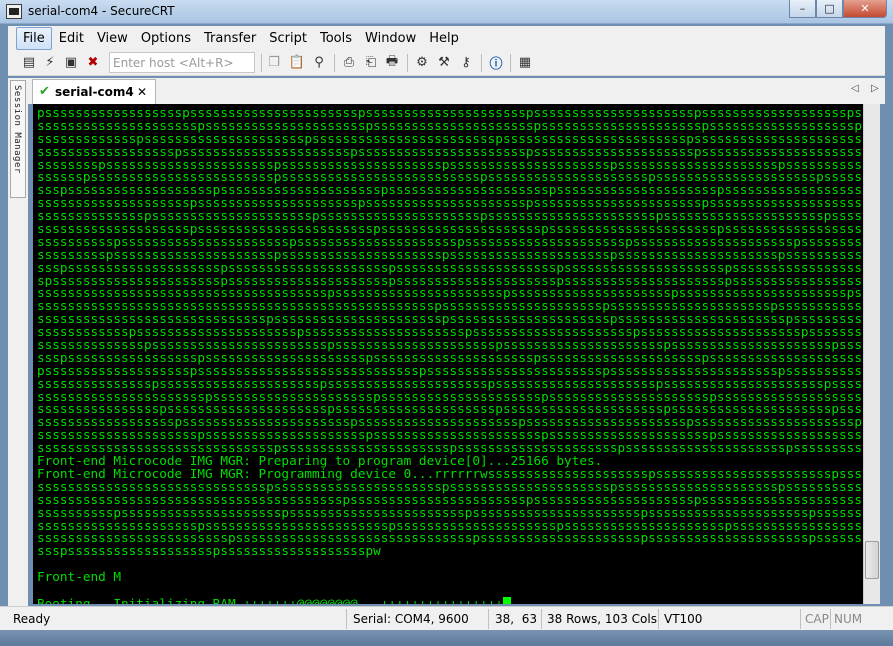 The image size is (893, 646). I want to click on toolbar: ▤ ⚡ ▣ ✖ ❐ 📋 ⚲ ⎙ ⎗ 🖶 ⚙ ⚒ ⚷ ⓘ ▦, so click(446, 63).